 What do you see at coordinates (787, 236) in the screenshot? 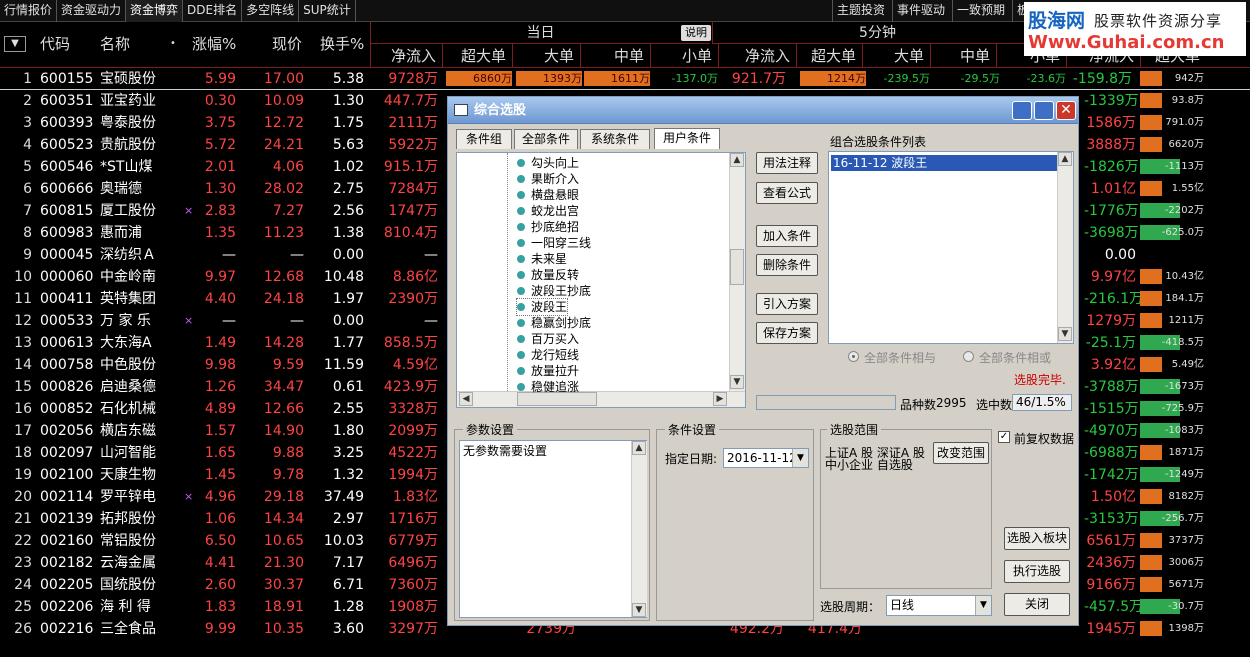
I see `add-condition-button: 加入条件` at bounding box center [787, 236].